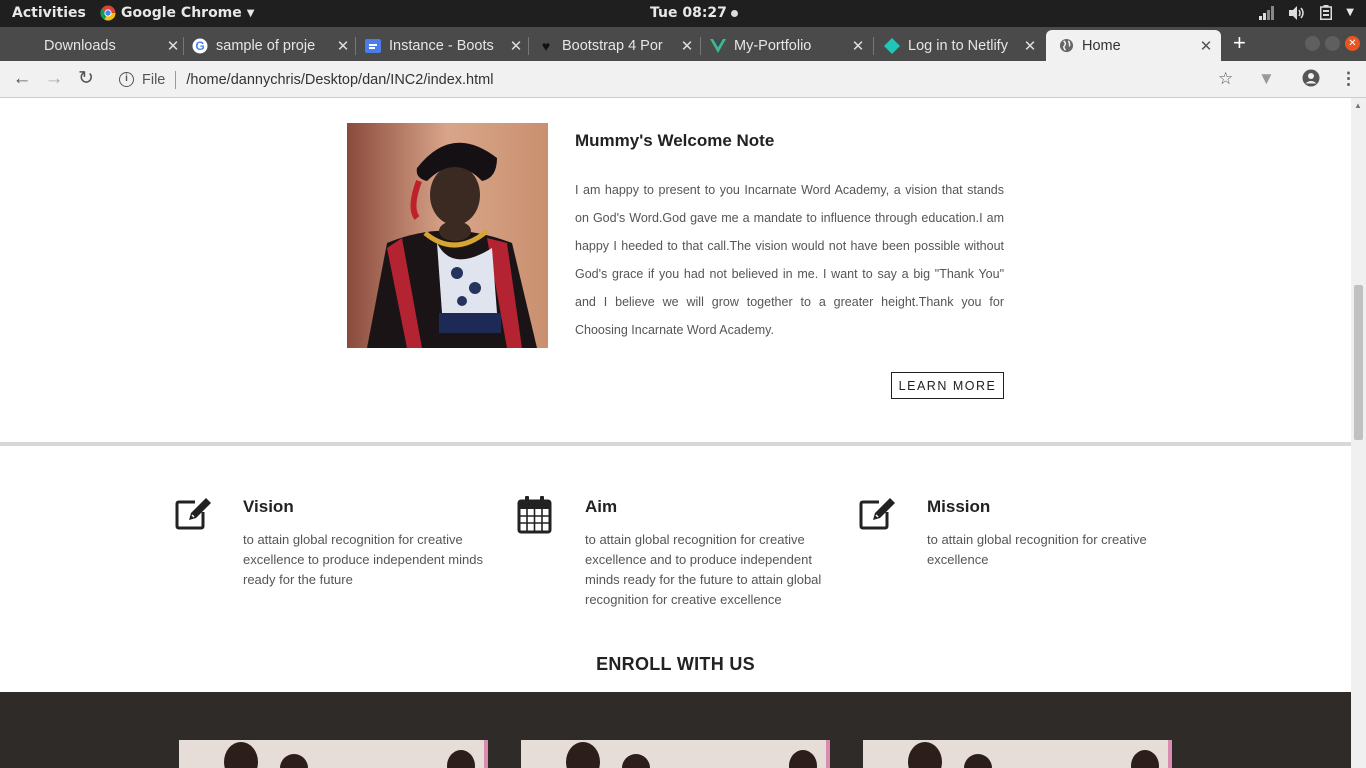 The height and width of the screenshot is (768, 1366). I want to click on volume-icon, so click(1297, 12).